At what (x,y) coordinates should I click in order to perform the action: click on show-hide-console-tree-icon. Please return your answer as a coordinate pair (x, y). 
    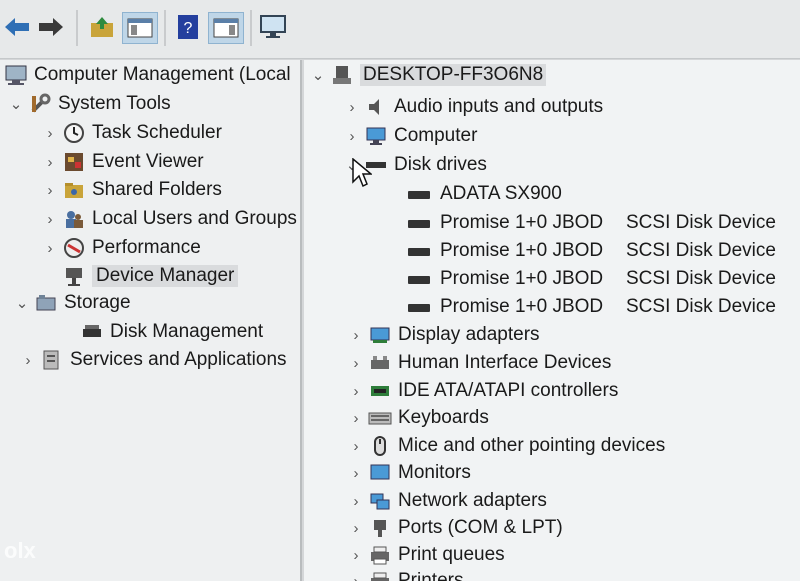
    Looking at the image, I should click on (140, 28).